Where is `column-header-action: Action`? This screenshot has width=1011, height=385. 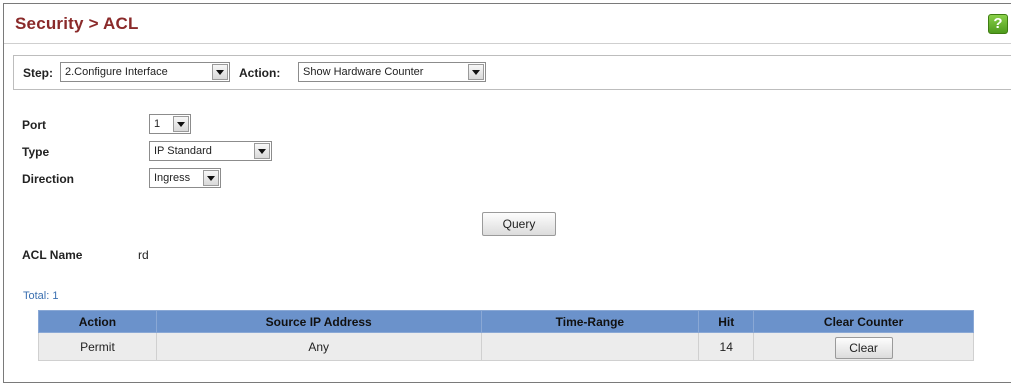 column-header-action: Action is located at coordinates (97, 321).